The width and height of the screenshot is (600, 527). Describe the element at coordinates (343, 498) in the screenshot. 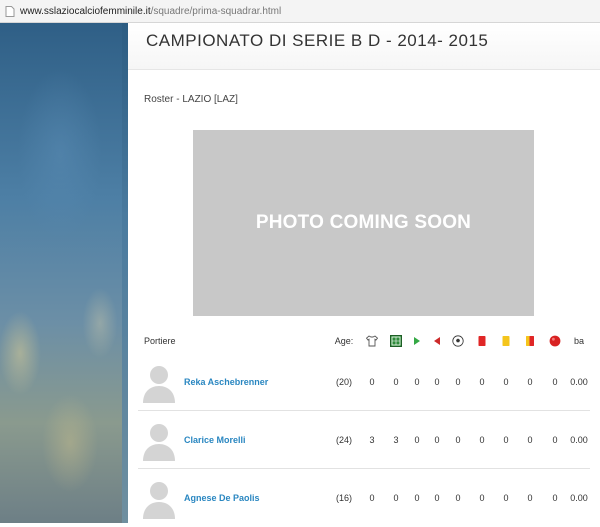

I see `player-age: (16)` at that location.